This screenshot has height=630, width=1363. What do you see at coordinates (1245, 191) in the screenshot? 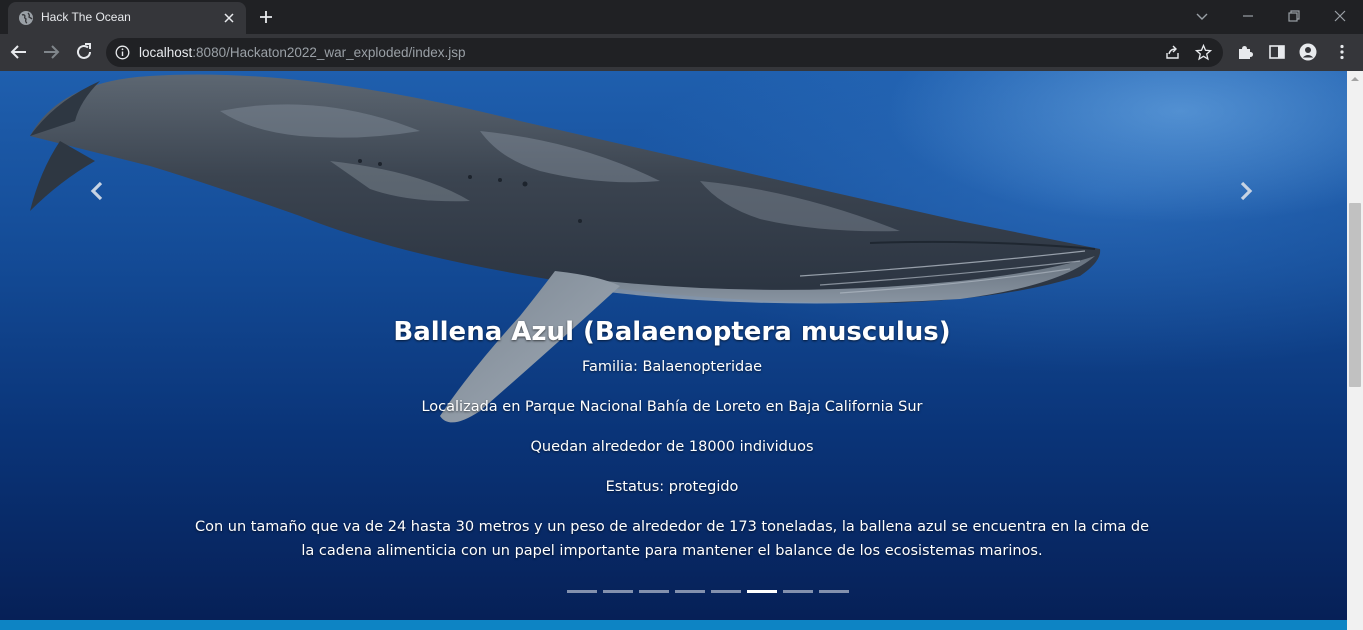
I see `carousel-next-chevron-icon` at bounding box center [1245, 191].